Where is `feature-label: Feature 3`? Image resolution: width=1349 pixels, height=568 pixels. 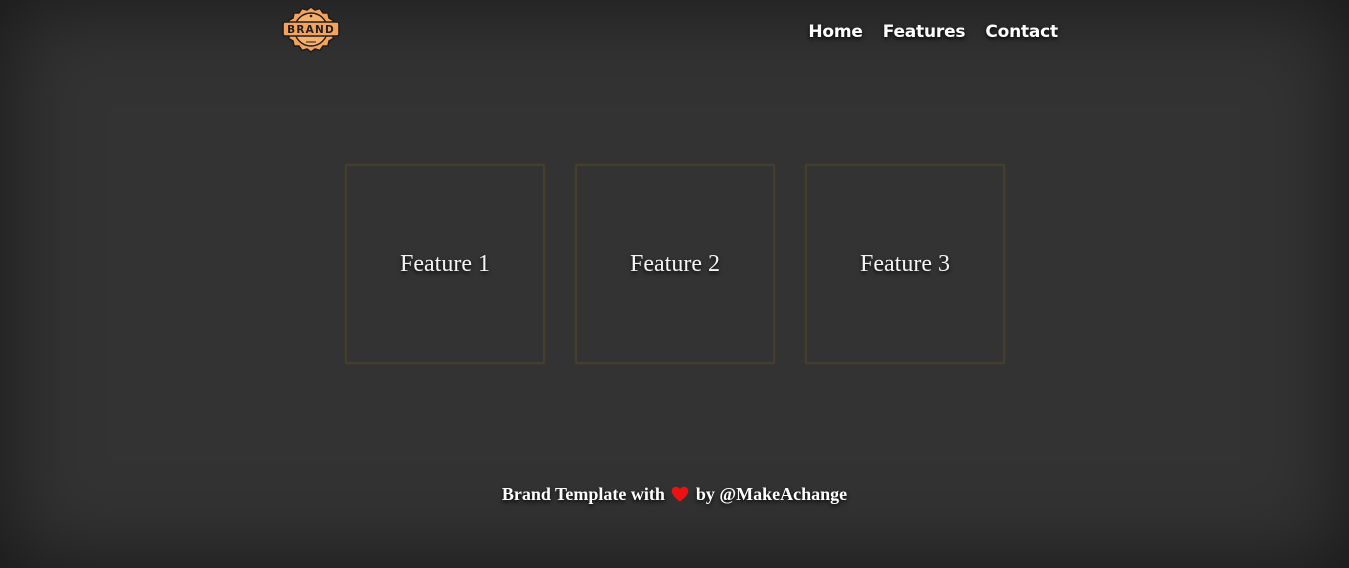
feature-label: Feature 3 is located at coordinates (905, 263).